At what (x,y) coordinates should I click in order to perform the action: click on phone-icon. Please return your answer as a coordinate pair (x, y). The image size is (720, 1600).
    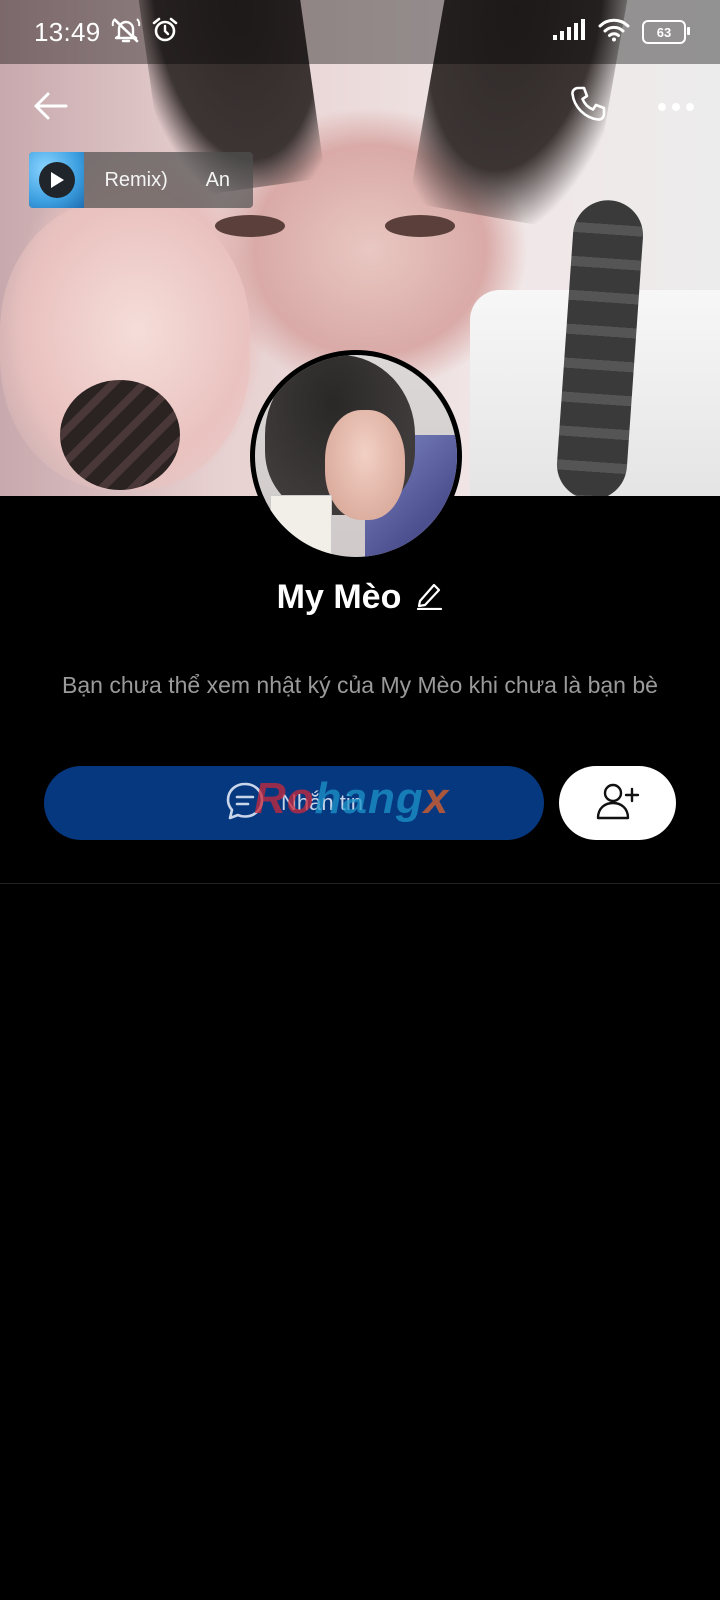
    Looking at the image, I should click on (588, 106).